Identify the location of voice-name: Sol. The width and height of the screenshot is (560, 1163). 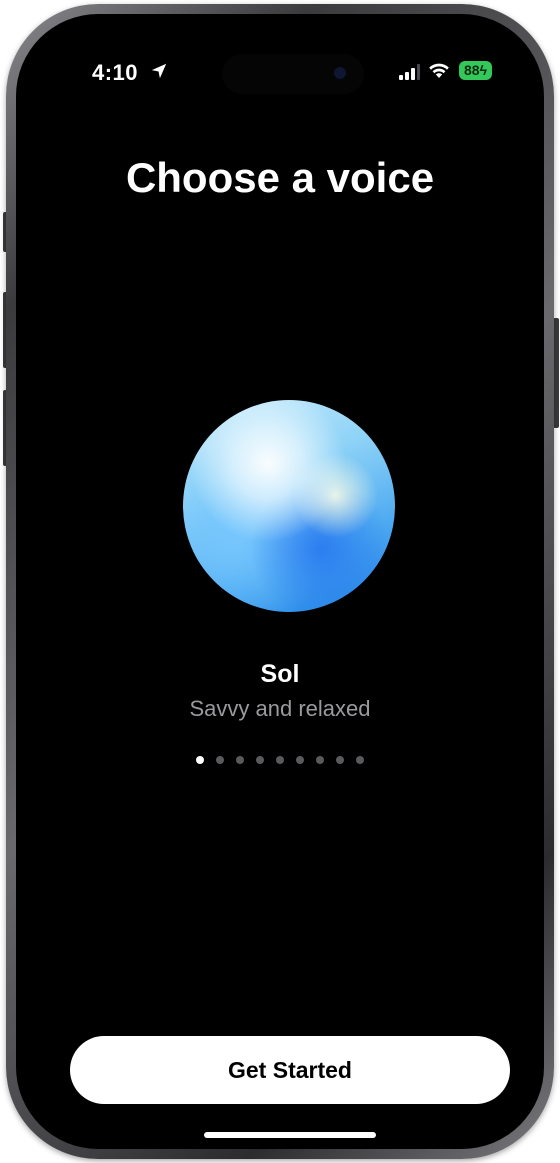
(280, 674).